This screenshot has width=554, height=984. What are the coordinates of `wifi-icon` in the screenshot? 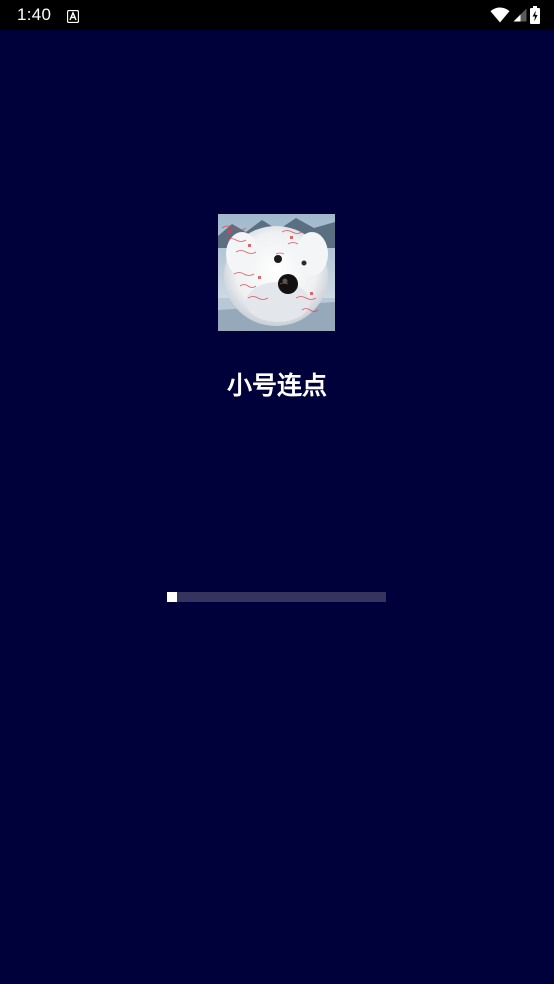 It's located at (500, 15).